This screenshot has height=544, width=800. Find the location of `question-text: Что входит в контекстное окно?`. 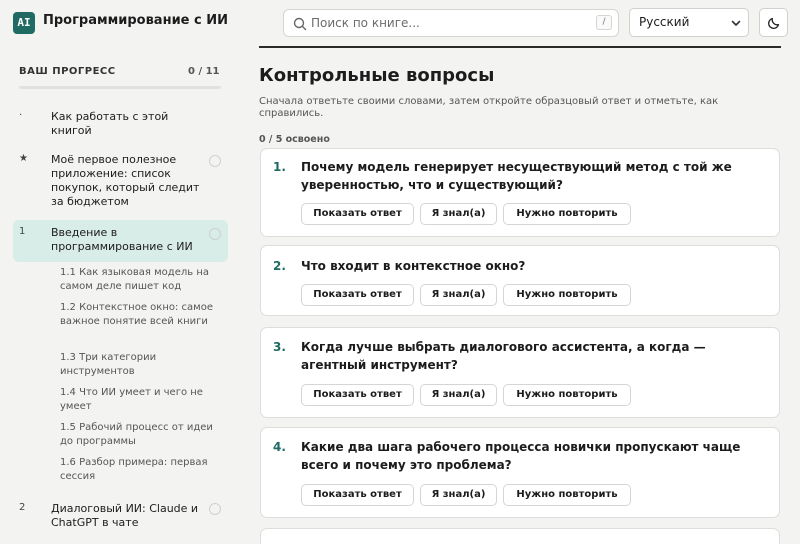

question-text: Что входит в контекстное окно? is located at coordinates (413, 266).